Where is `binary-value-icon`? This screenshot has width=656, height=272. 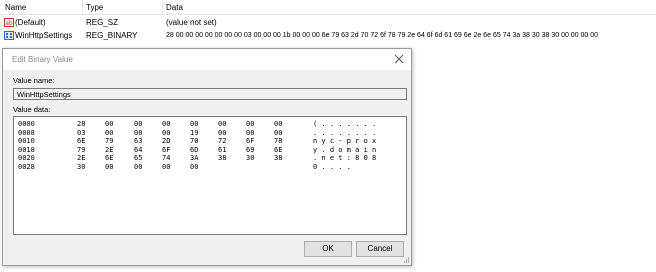 binary-value-icon is located at coordinates (9, 35).